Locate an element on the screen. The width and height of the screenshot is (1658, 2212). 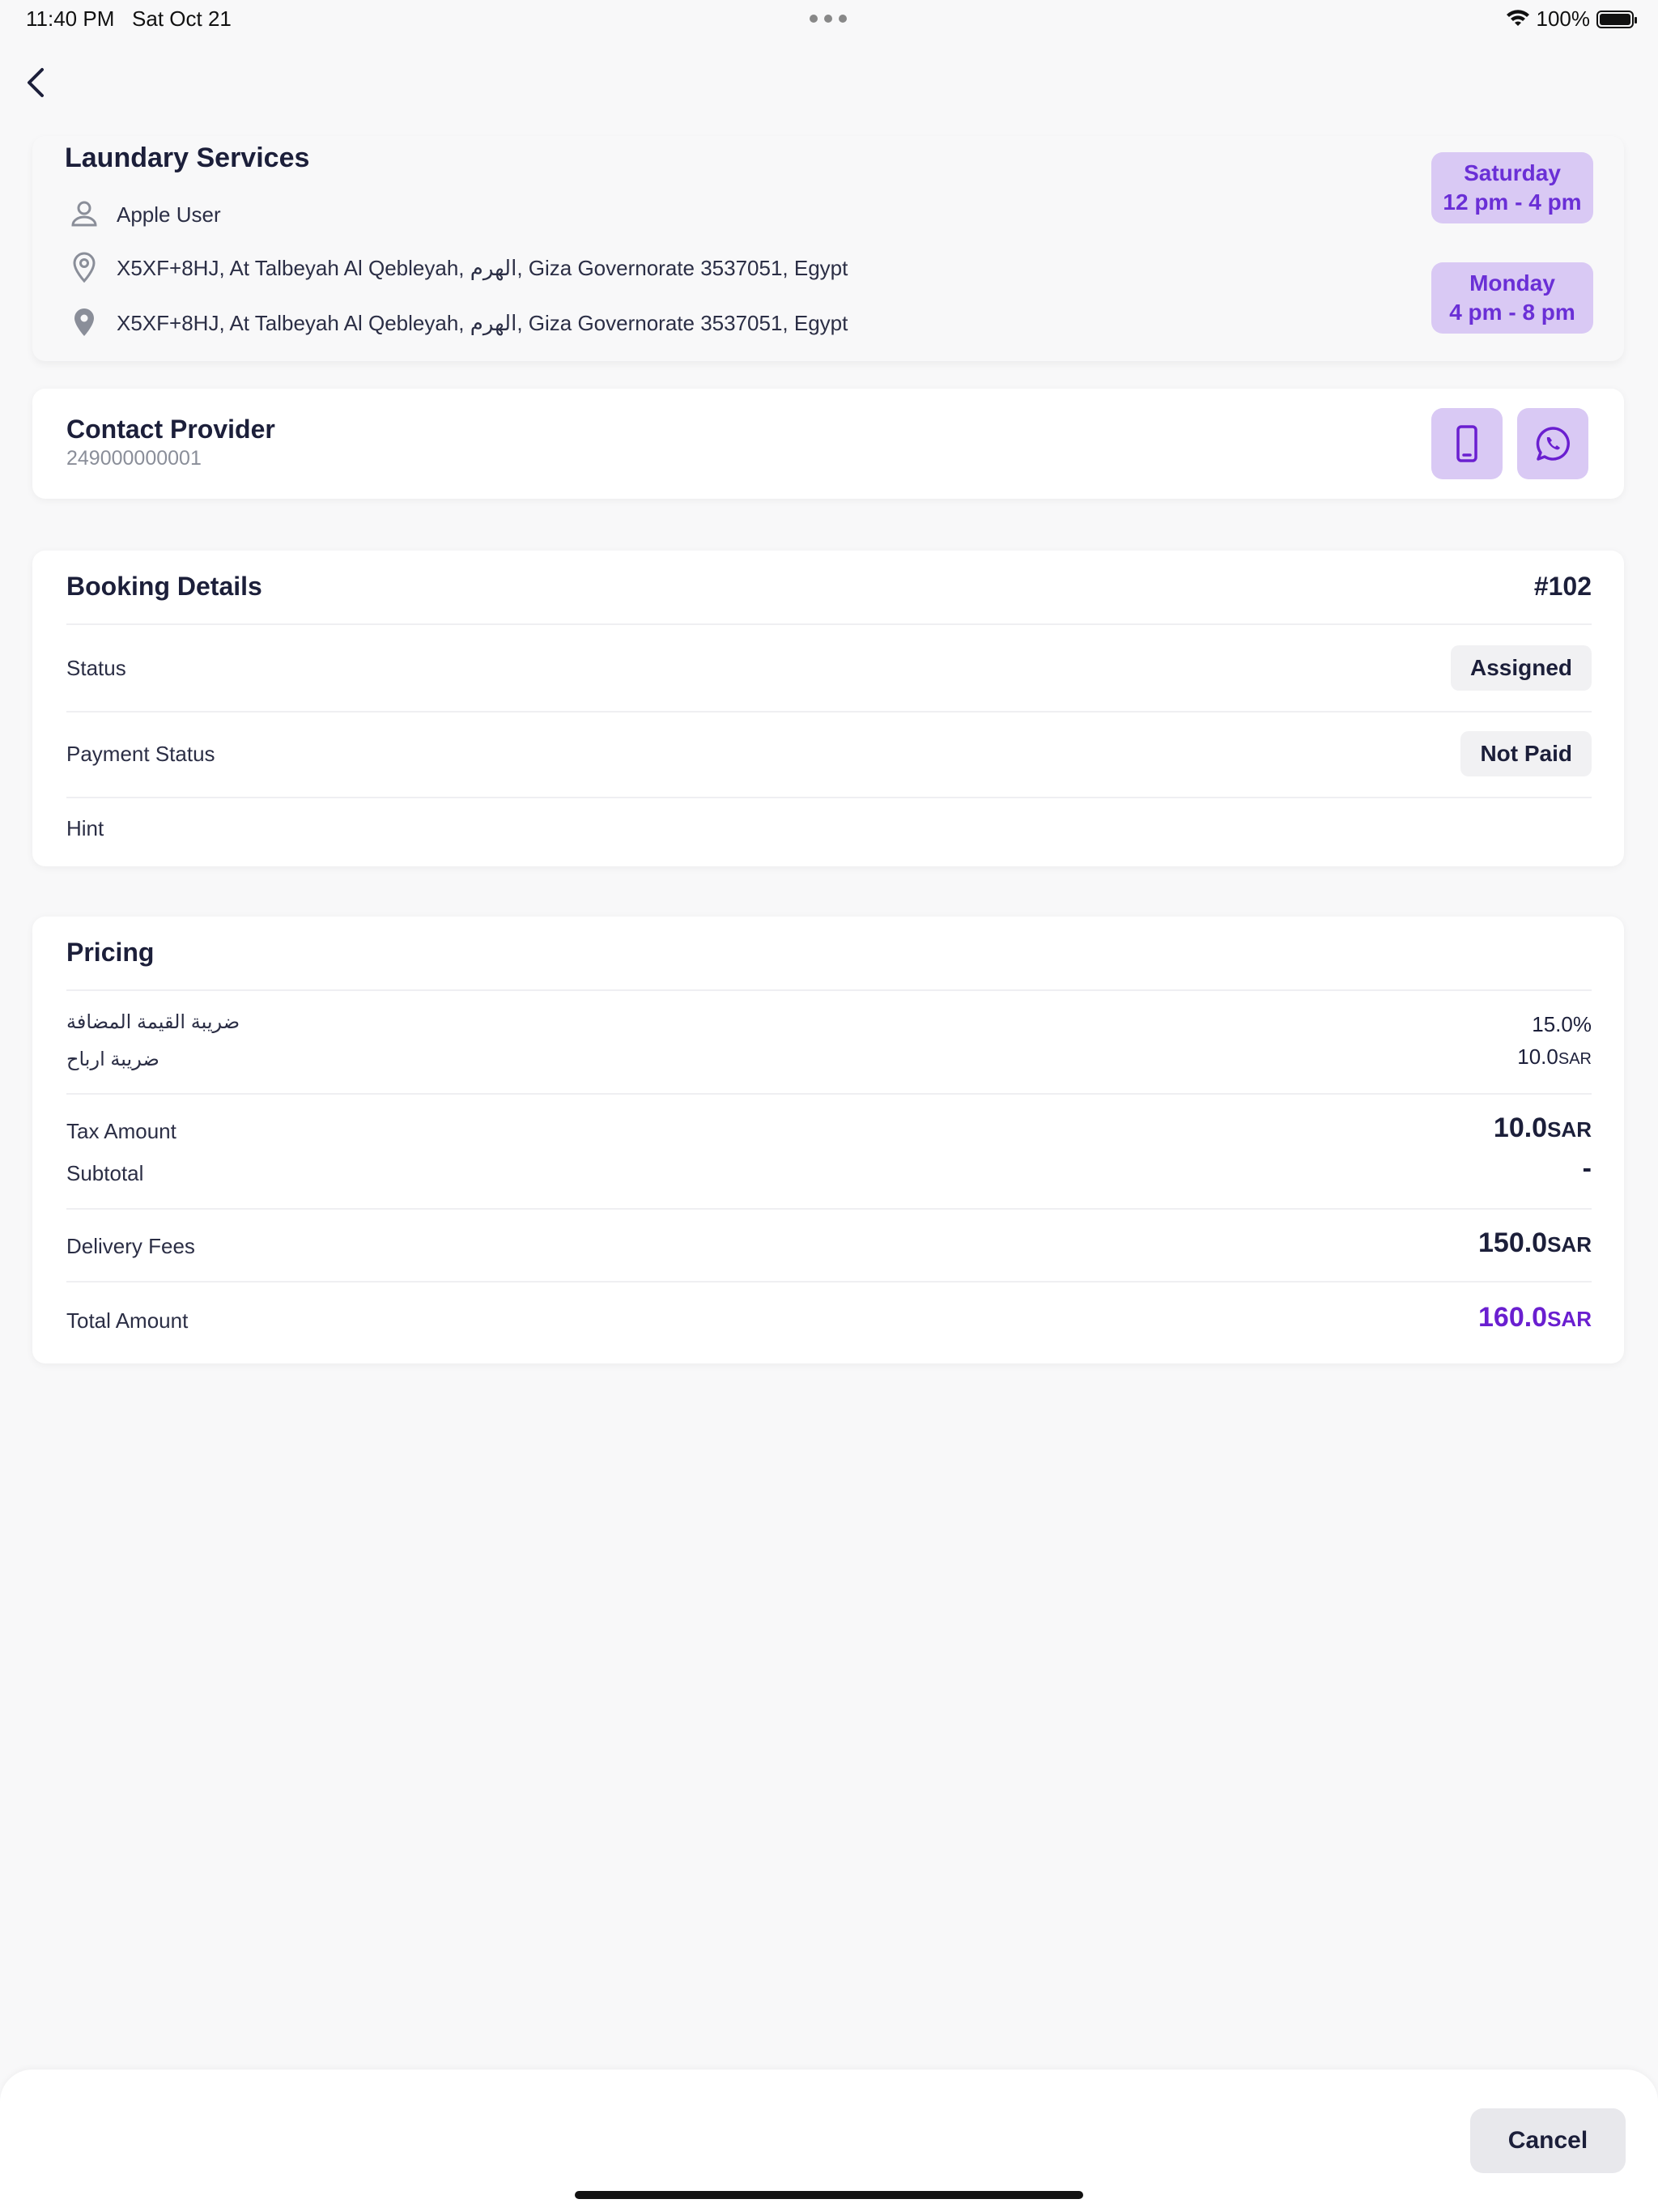
tax-currency: SAR is located at coordinates (1575, 1059).